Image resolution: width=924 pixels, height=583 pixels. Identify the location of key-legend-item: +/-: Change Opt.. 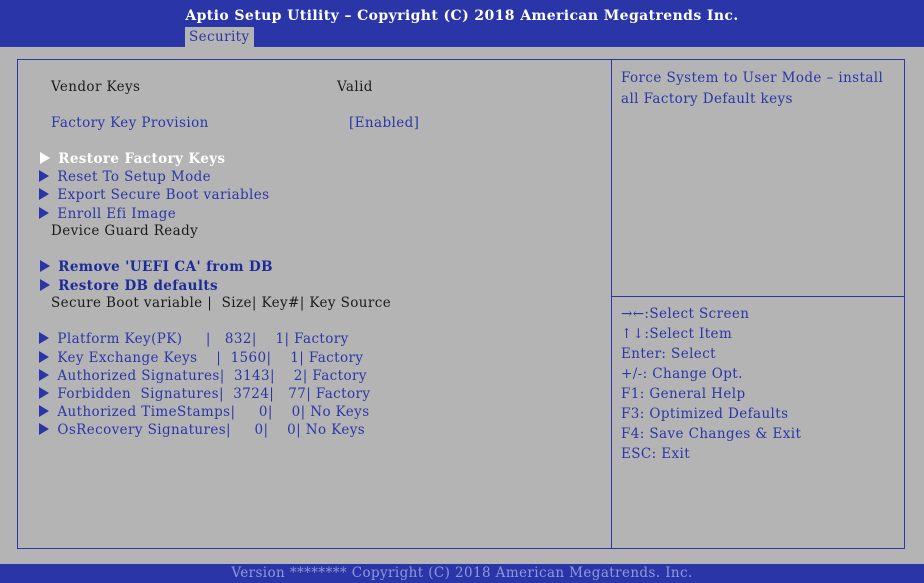
(682, 374).